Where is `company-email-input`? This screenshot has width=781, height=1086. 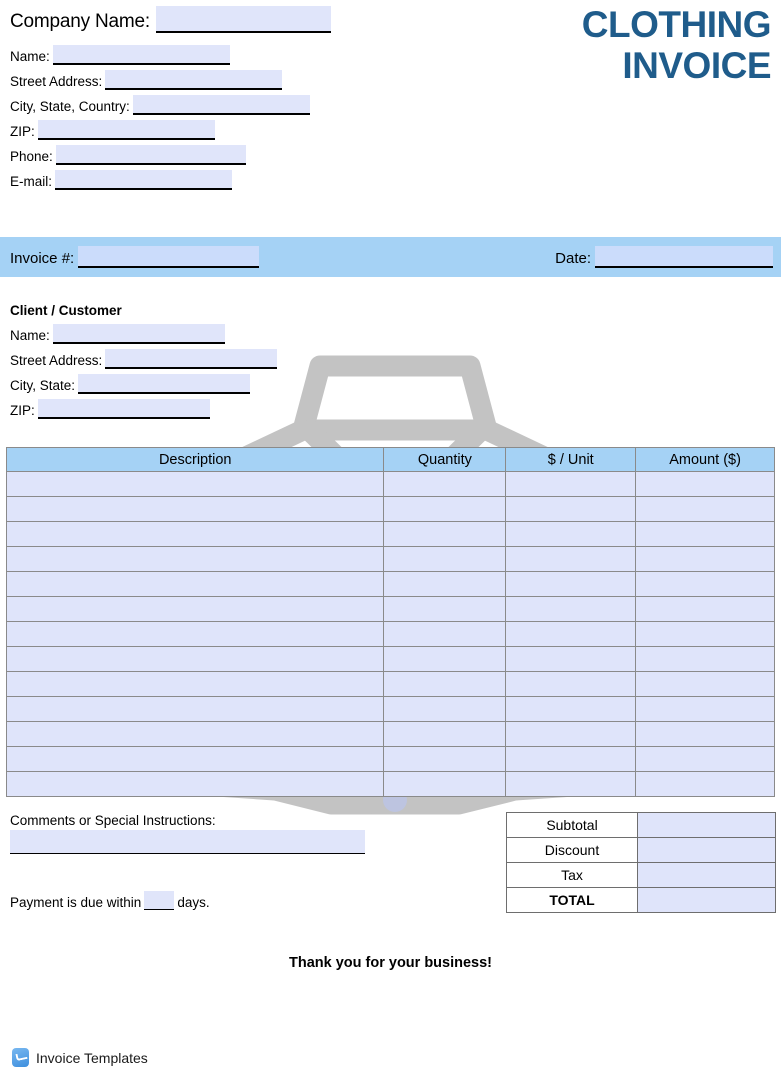
company-email-input is located at coordinates (144, 180).